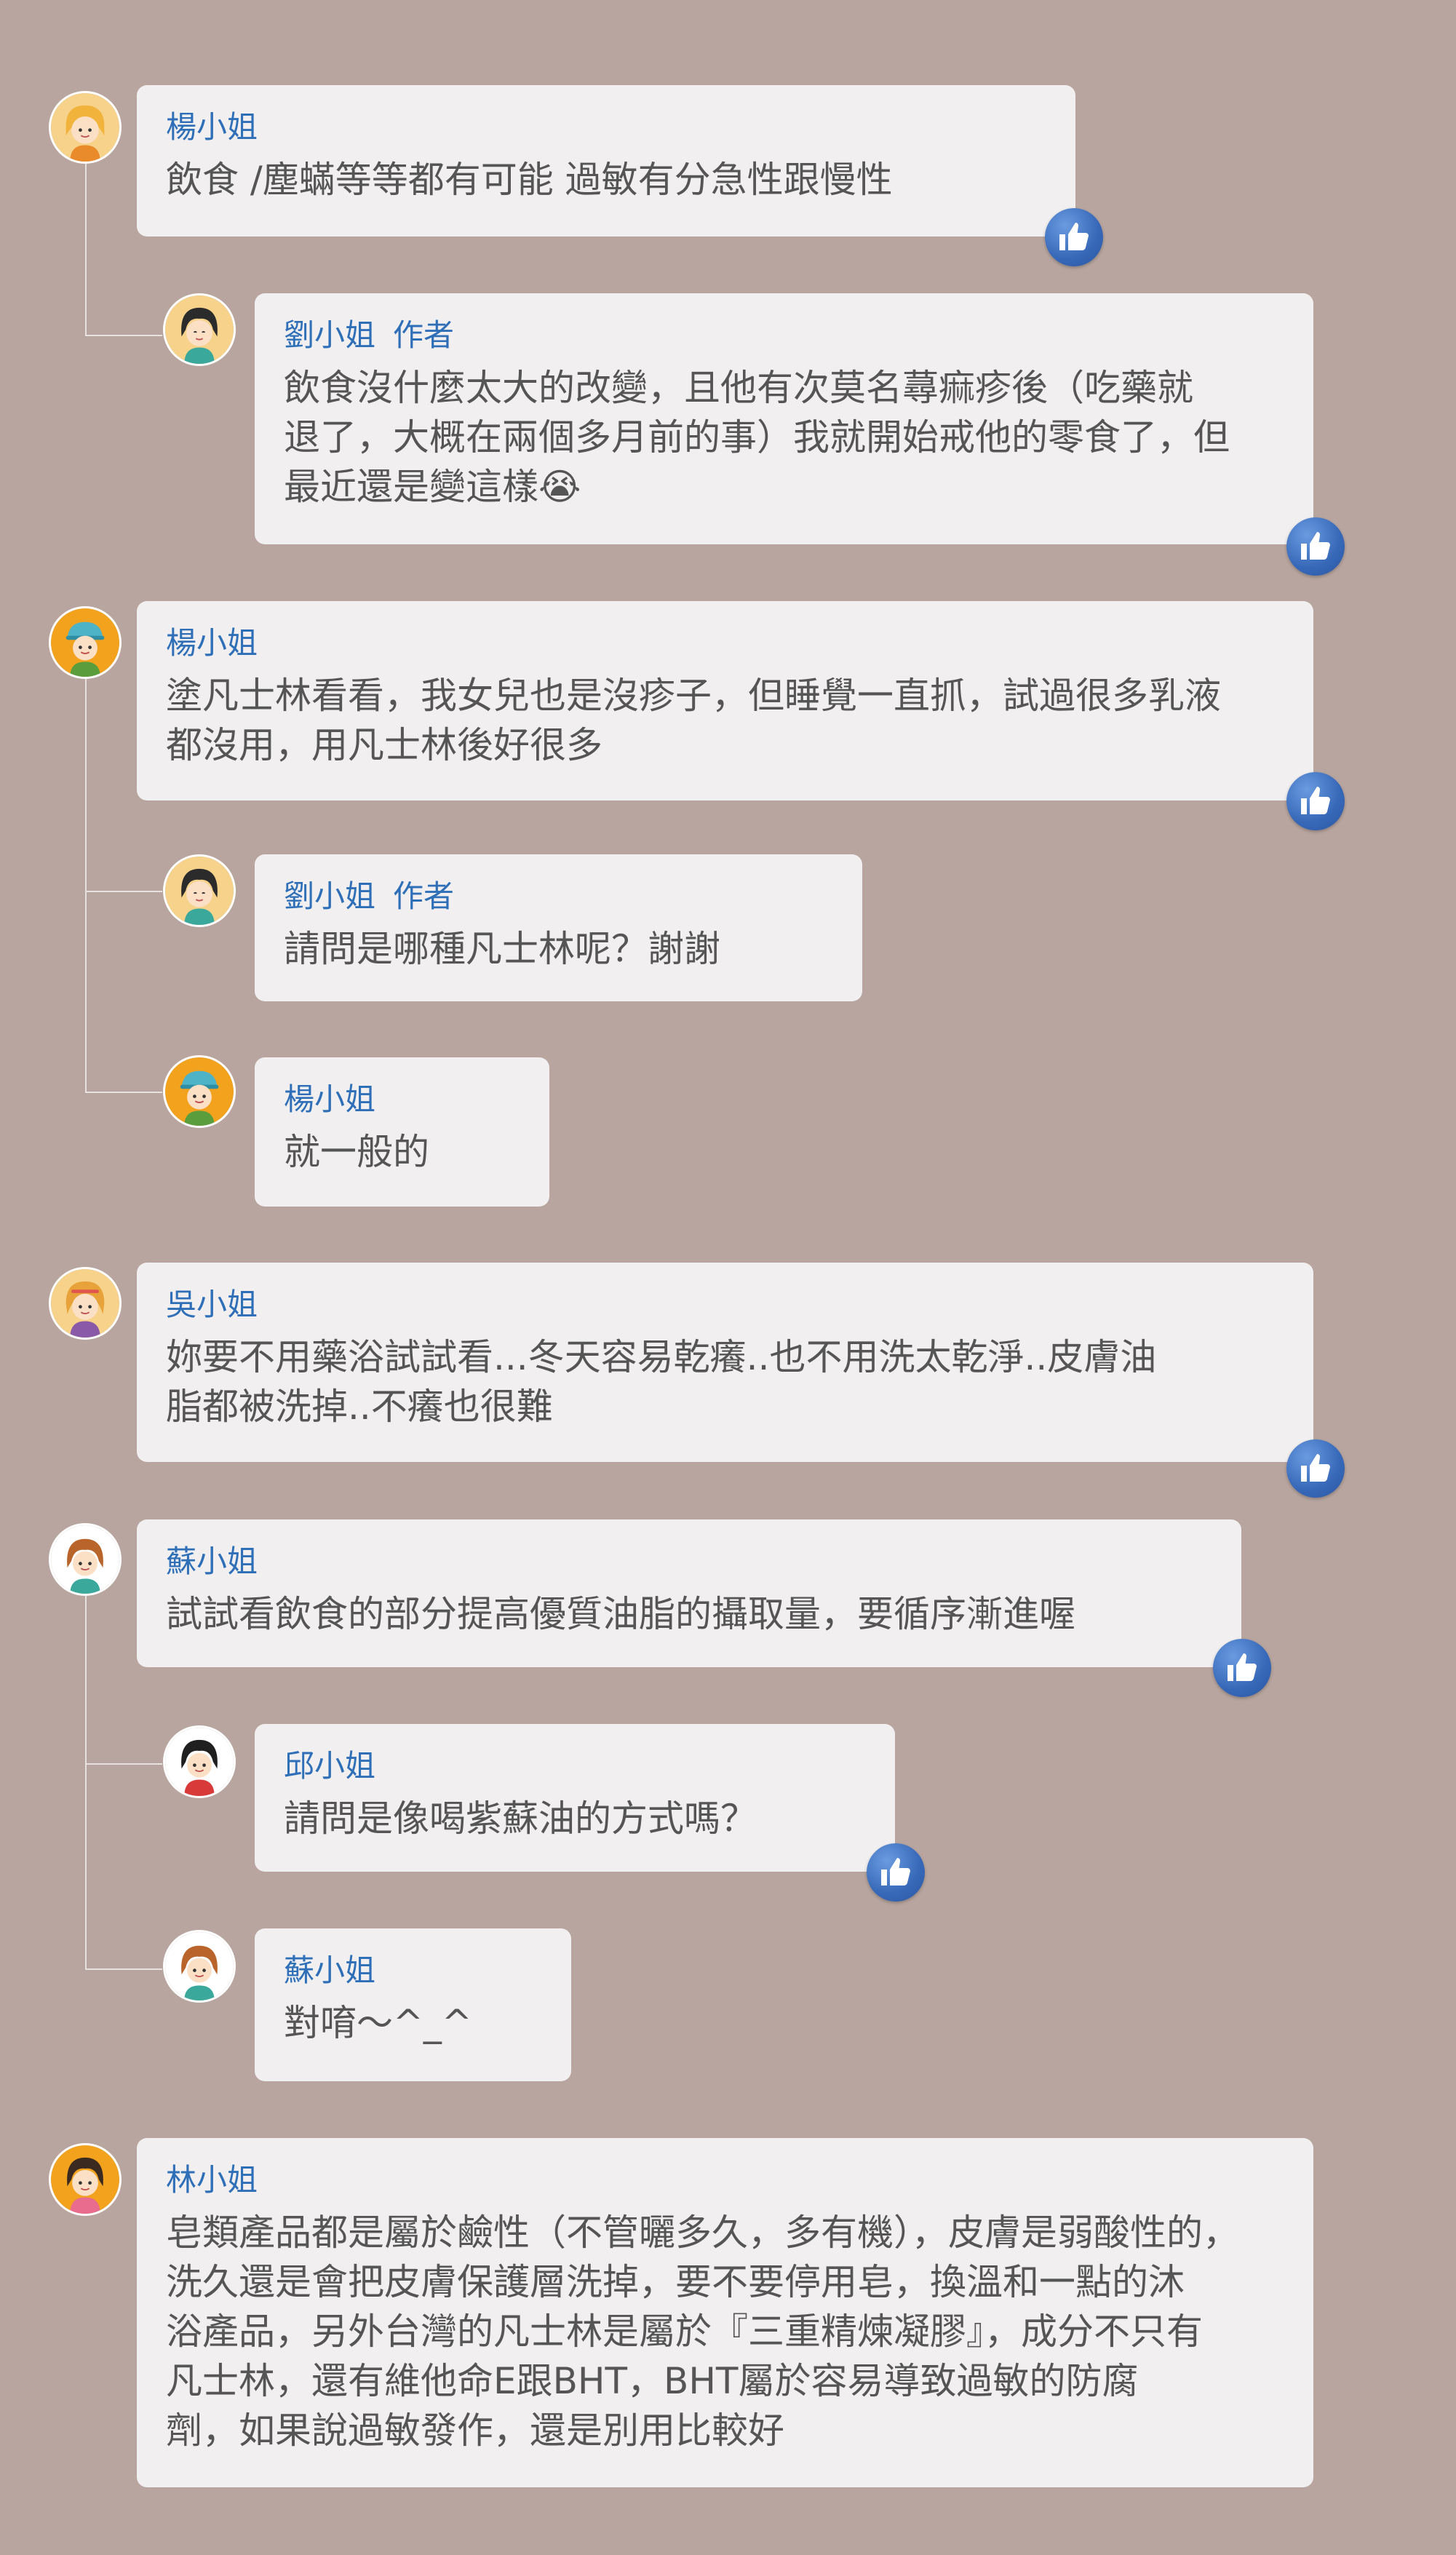 Image resolution: width=1456 pixels, height=2555 pixels. Describe the element at coordinates (378, 2023) in the screenshot. I see `comment-text: 對唷～^_^` at that location.